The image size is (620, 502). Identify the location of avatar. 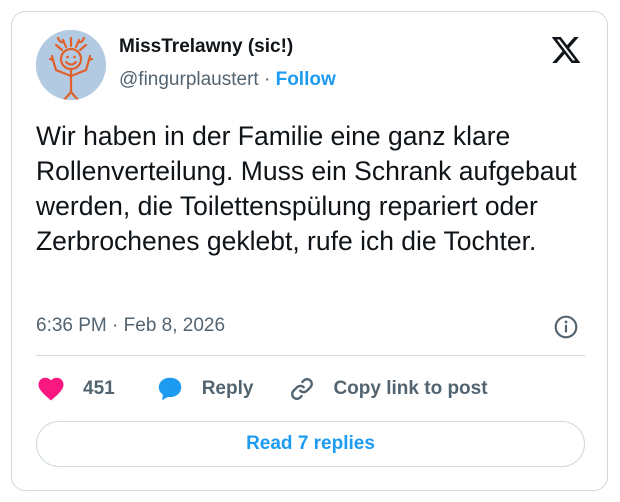
(71, 65).